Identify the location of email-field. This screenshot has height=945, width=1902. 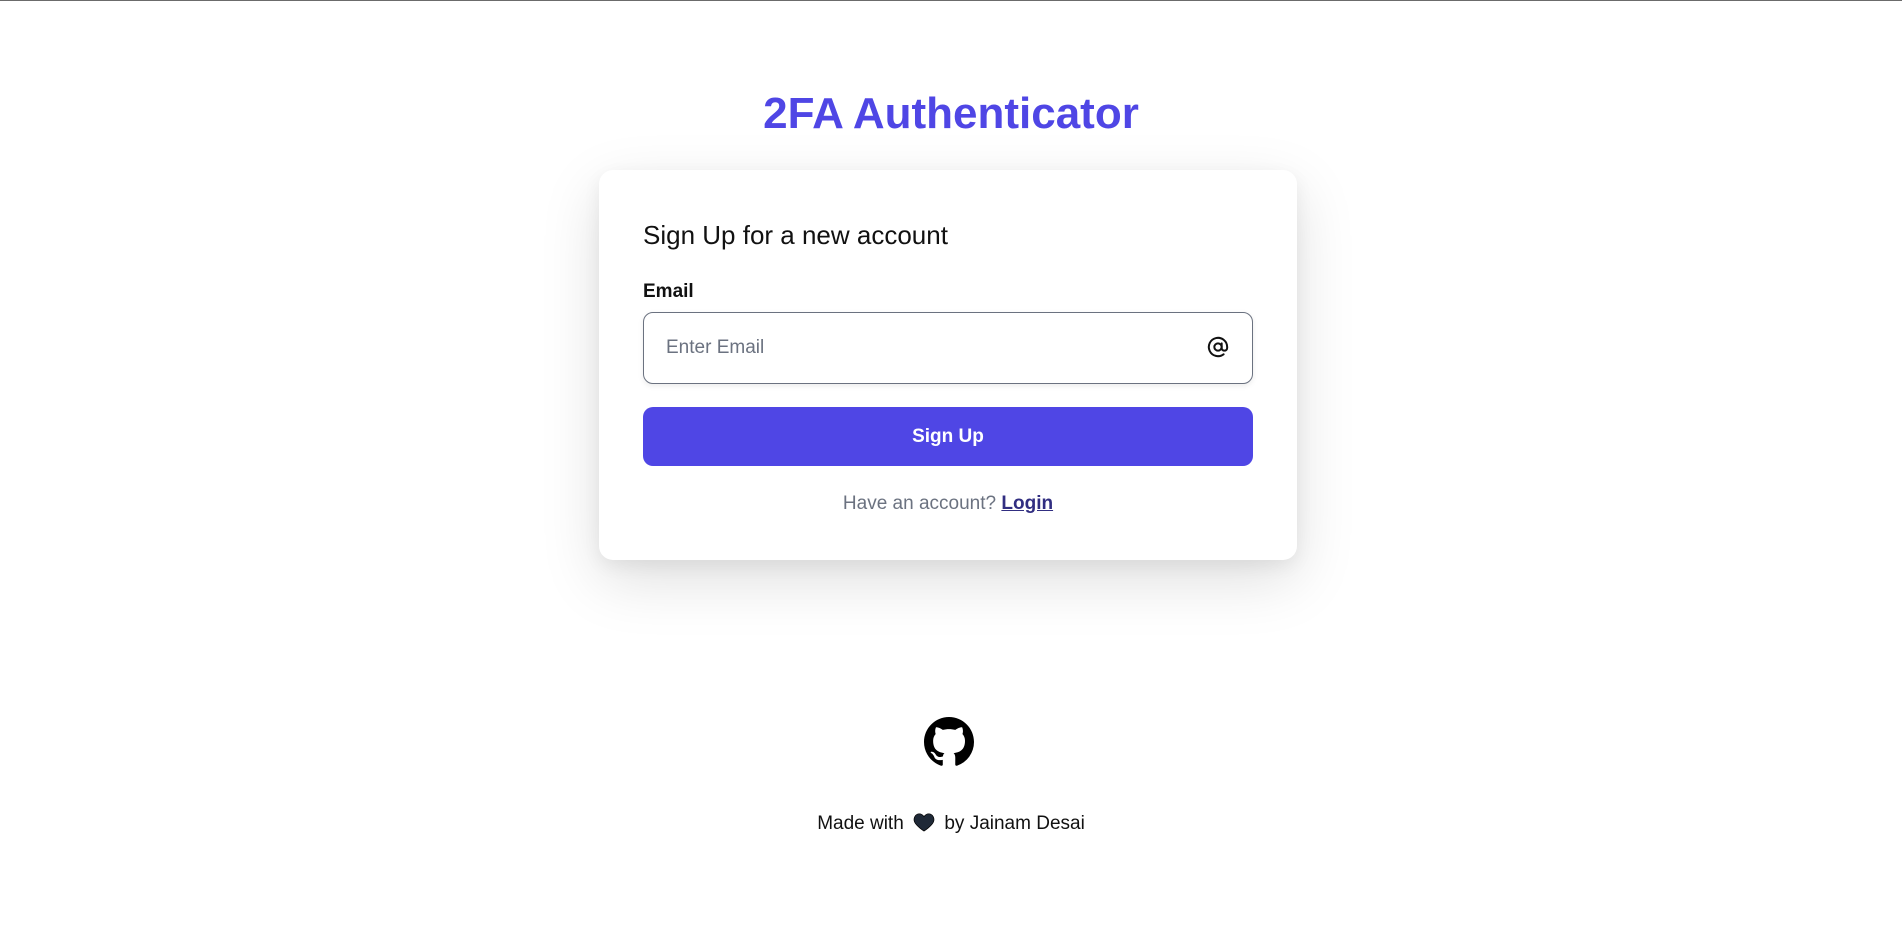
(948, 348).